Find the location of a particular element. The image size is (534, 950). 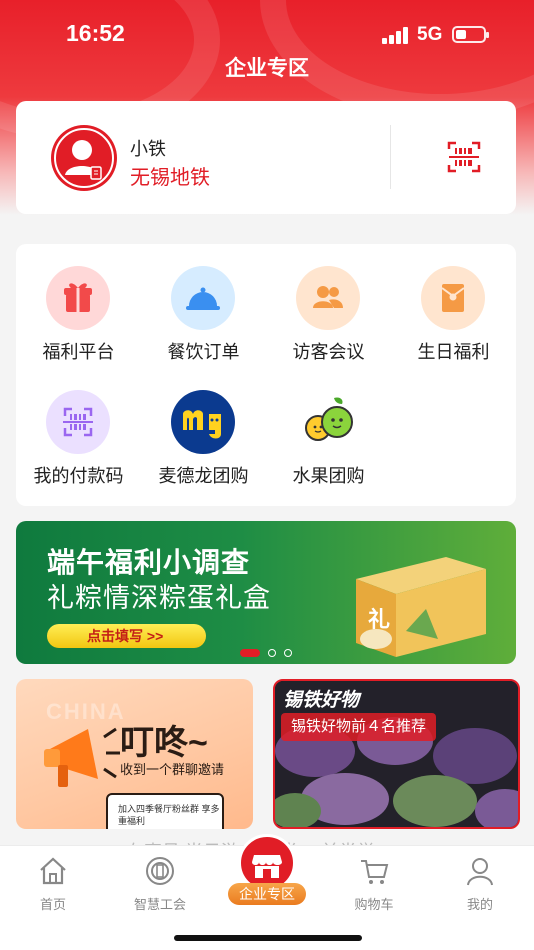

service-visitor-meeting: 访客会议 is located at coordinates (328, 303).